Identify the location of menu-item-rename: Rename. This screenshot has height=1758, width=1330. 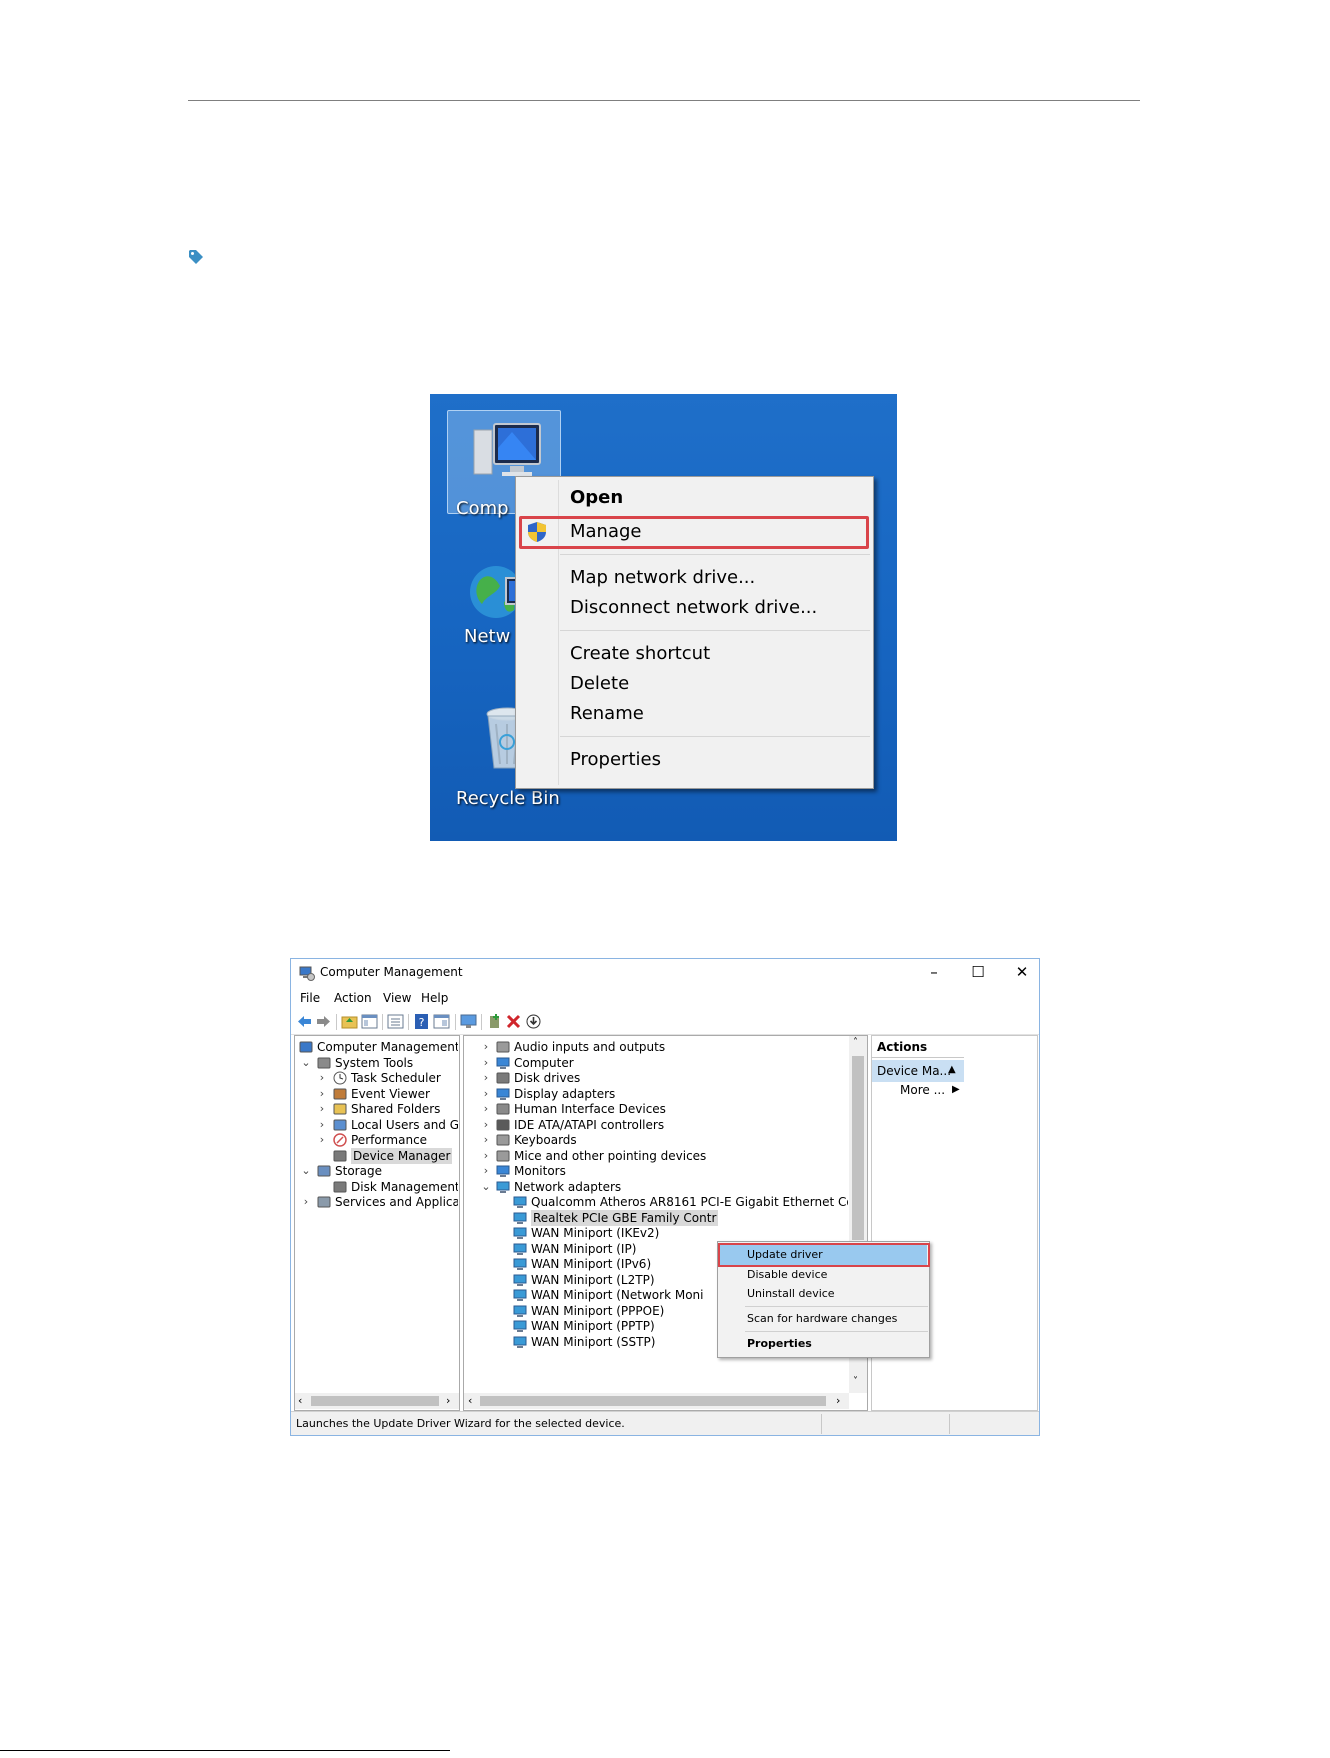
(607, 713).